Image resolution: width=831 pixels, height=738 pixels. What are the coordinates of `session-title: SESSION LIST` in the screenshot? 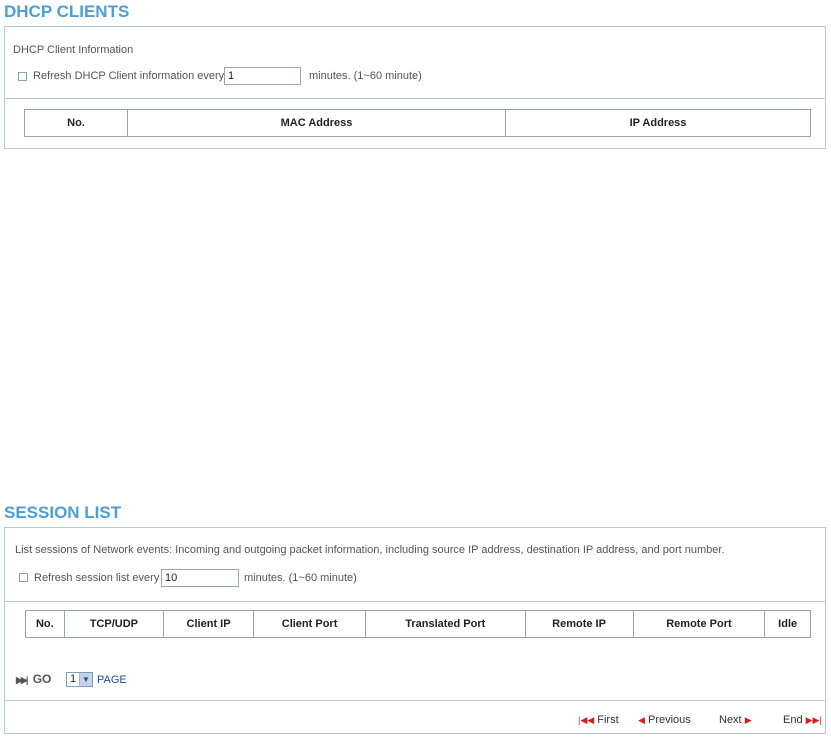 It's located at (63, 512).